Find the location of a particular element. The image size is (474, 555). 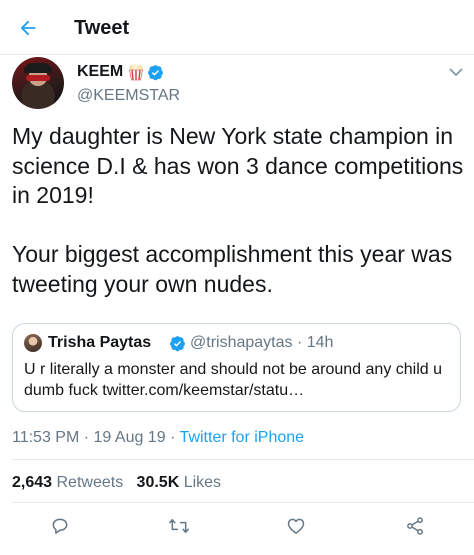

retweets-stat: 2,643 Retweets is located at coordinates (67, 482).